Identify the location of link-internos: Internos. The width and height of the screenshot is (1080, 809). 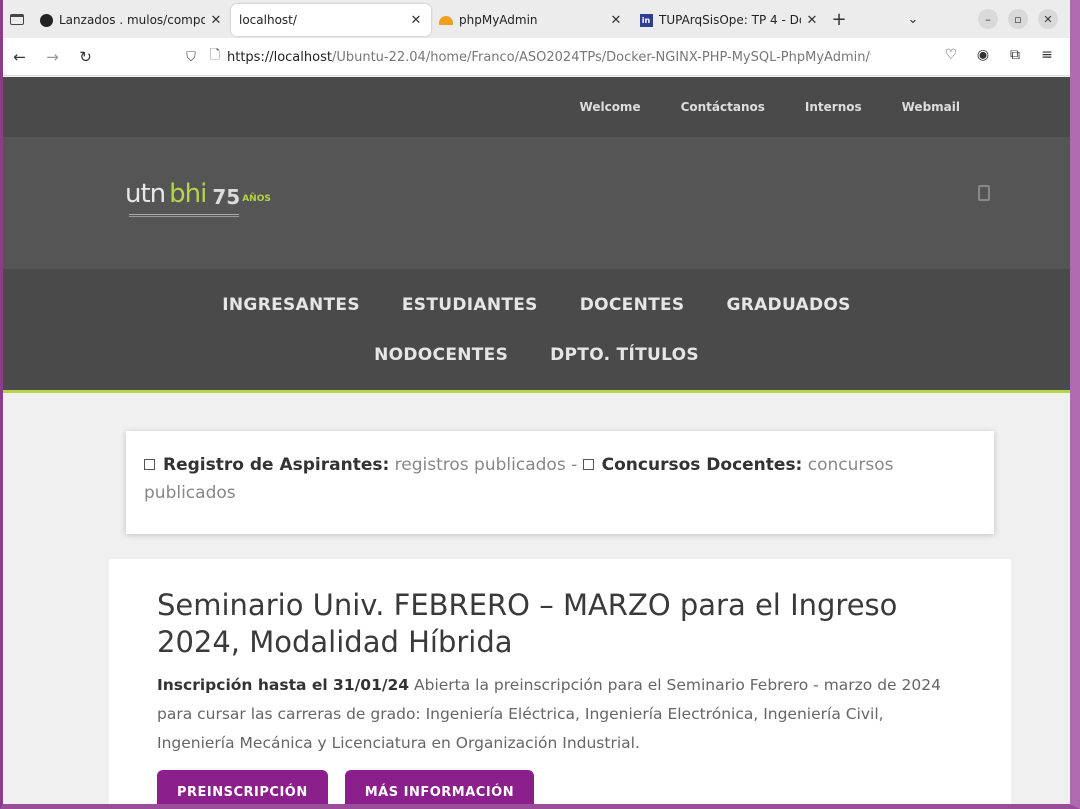
(833, 107).